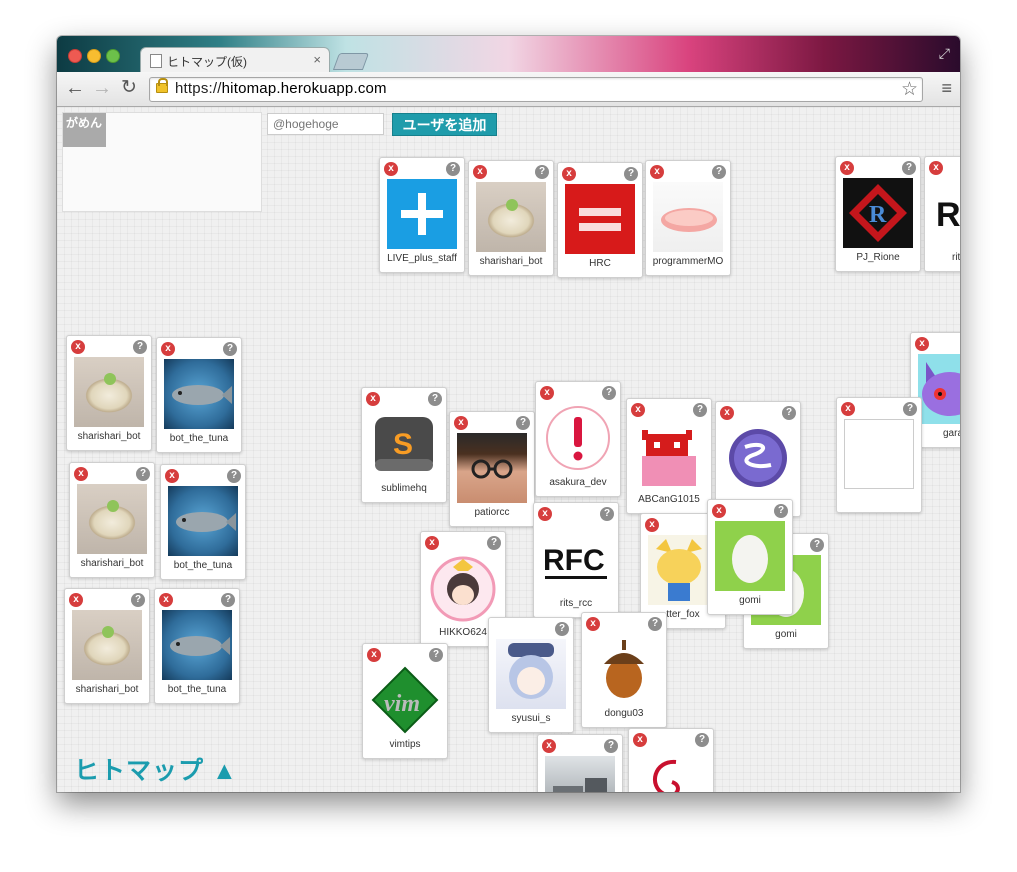 This screenshot has height=872, width=1017. What do you see at coordinates (946, 88) in the screenshot?
I see `menu-icon: ≡` at bounding box center [946, 88].